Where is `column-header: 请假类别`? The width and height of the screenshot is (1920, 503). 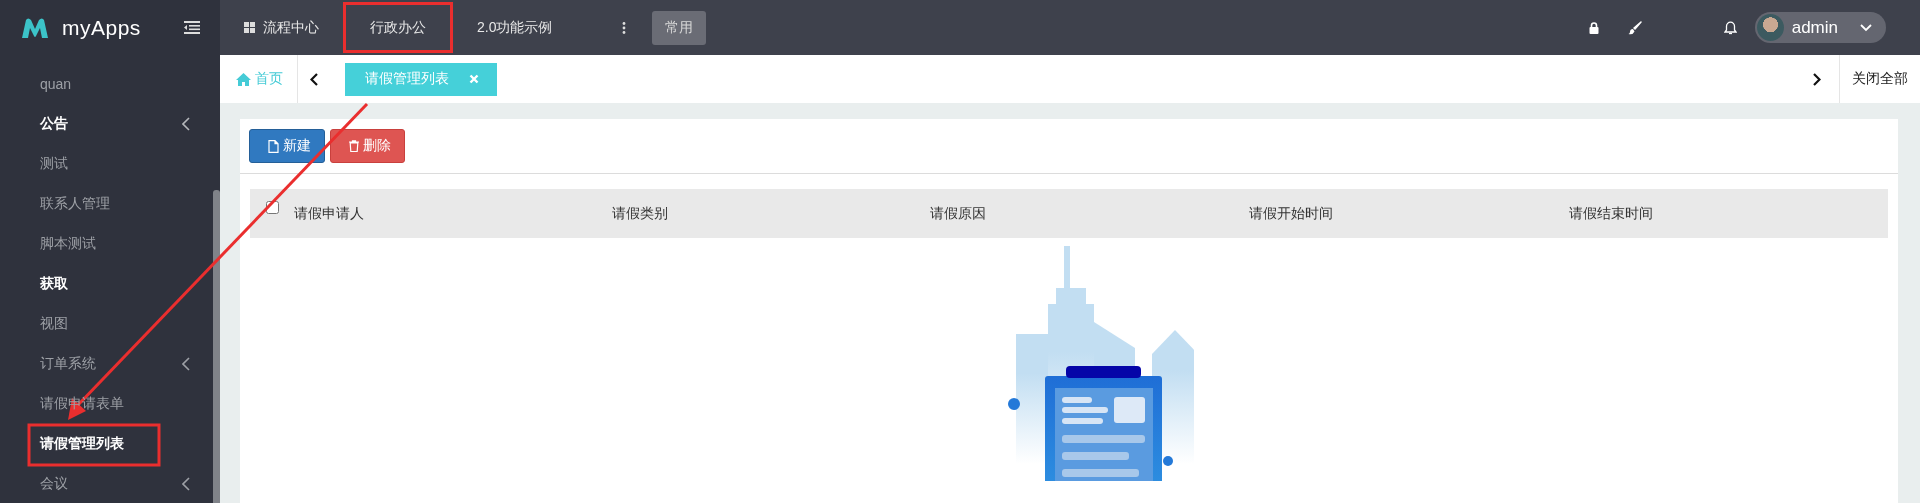 column-header: 请假类别 is located at coordinates (640, 213).